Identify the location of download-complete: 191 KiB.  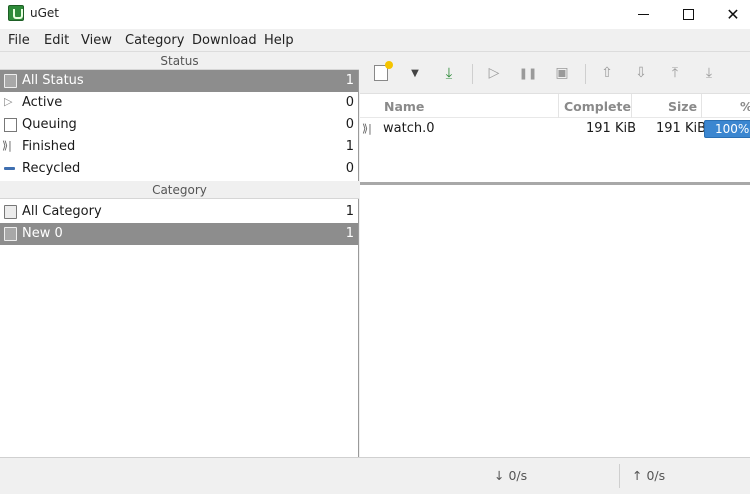
(611, 128).